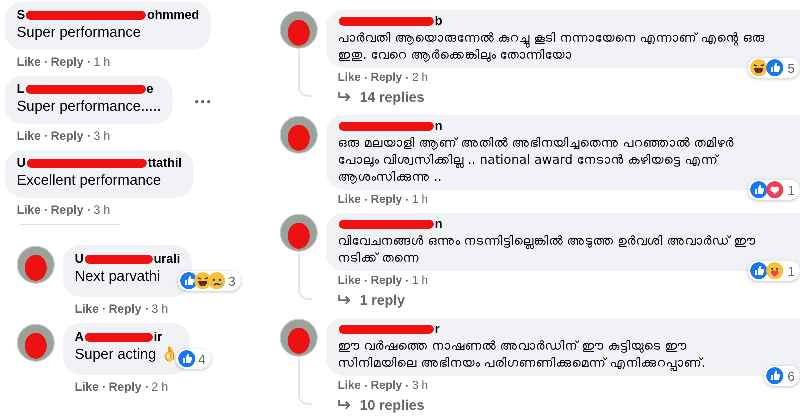 The width and height of the screenshot is (800, 420). Describe the element at coordinates (439, 21) in the screenshot. I see `author-name: b` at that location.